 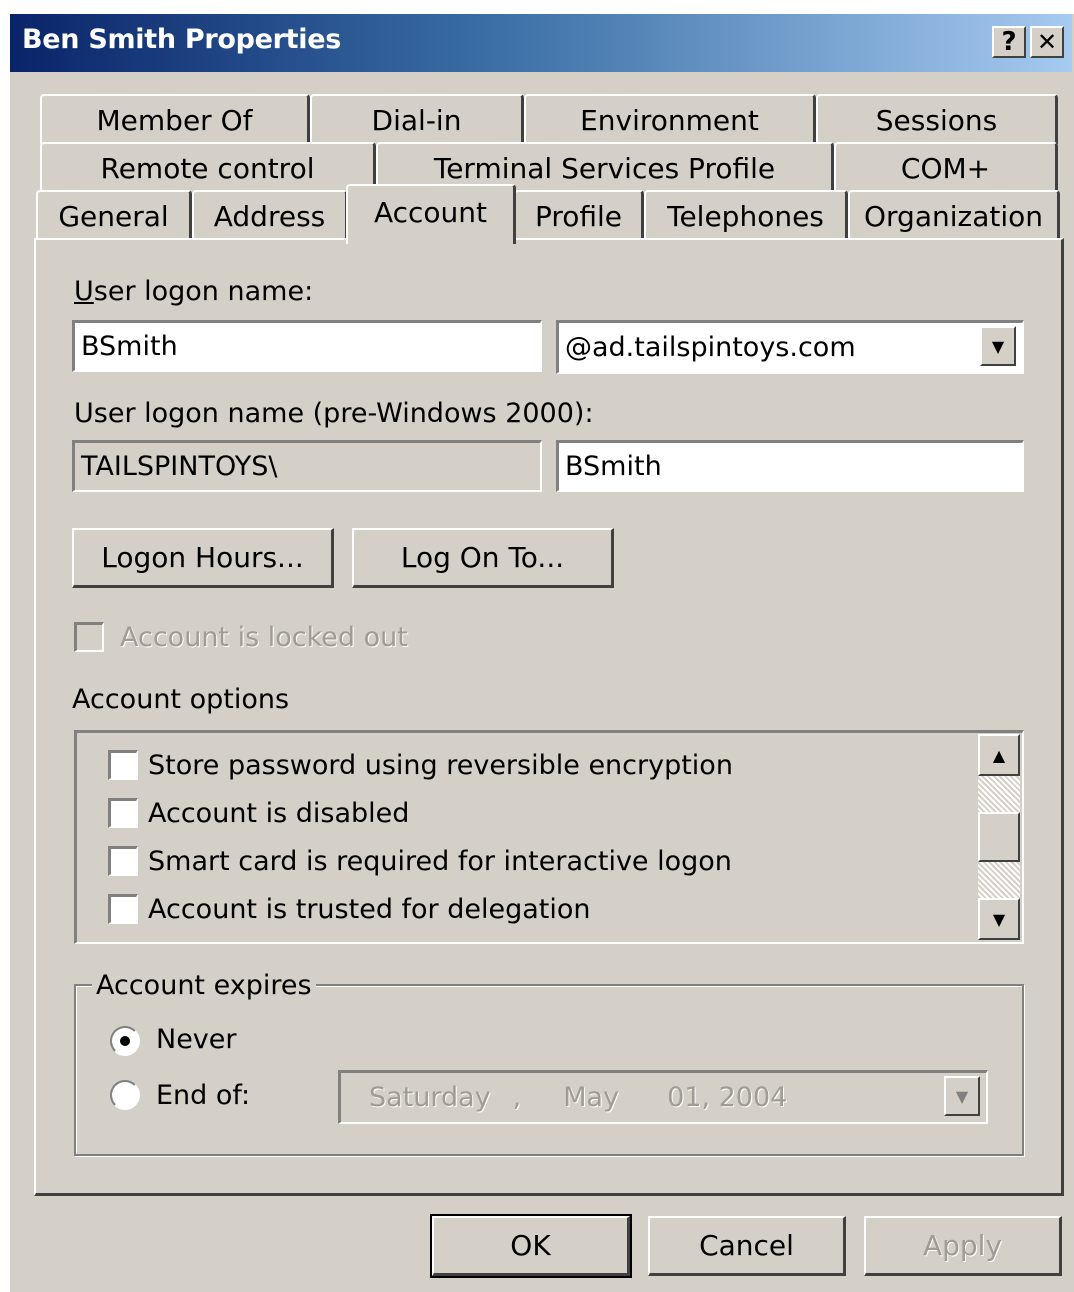 I want to click on option-label: Account is disabled, so click(x=279, y=813).